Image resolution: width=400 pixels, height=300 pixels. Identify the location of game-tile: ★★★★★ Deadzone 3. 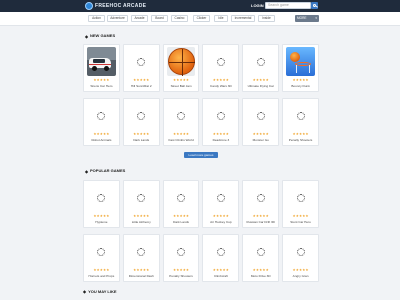
(221, 122).